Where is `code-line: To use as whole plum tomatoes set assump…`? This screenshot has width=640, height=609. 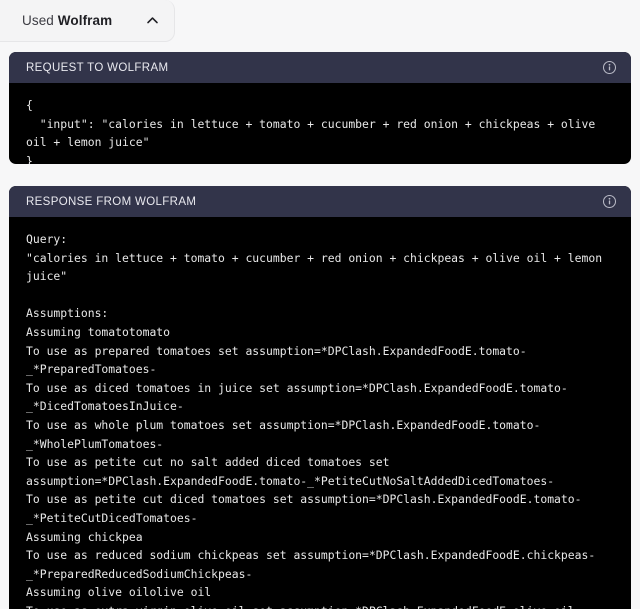
code-line: To use as whole plum tomatoes set assump… is located at coordinates (283, 434).